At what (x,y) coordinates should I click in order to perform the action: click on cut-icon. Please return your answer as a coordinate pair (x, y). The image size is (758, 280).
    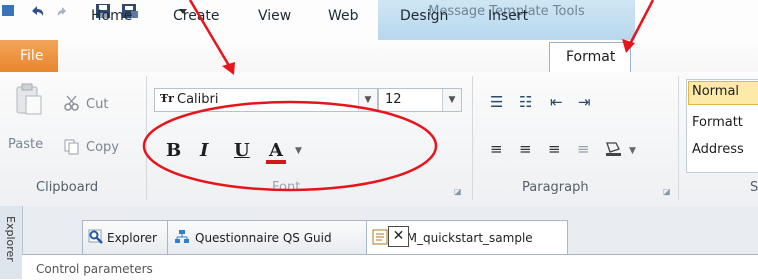
    Looking at the image, I should click on (72, 103).